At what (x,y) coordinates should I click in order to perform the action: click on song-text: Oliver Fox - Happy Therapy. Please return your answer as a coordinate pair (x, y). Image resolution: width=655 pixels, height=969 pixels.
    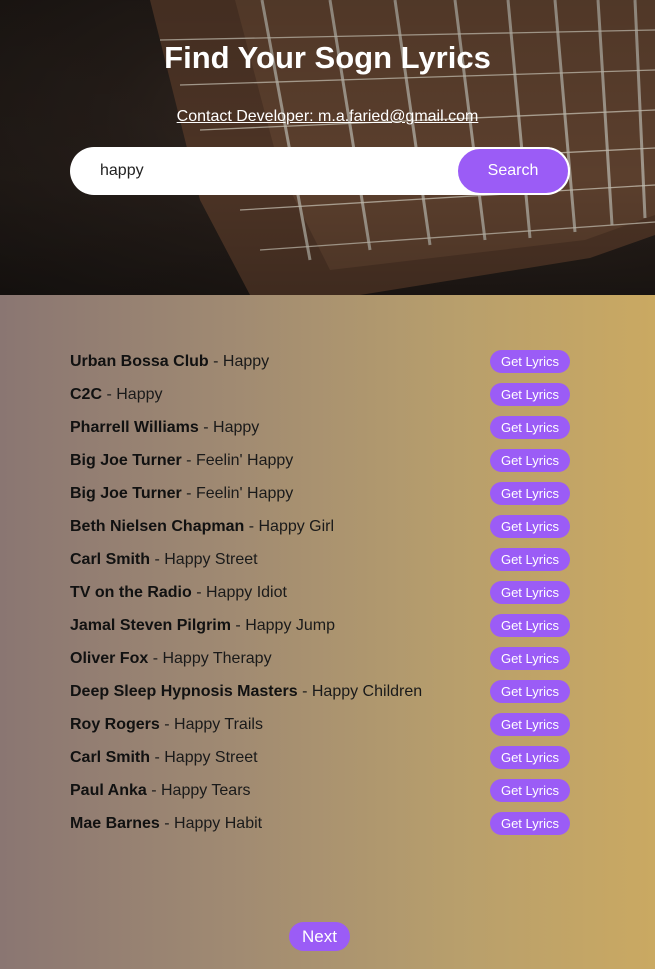
    Looking at the image, I should click on (171, 659).